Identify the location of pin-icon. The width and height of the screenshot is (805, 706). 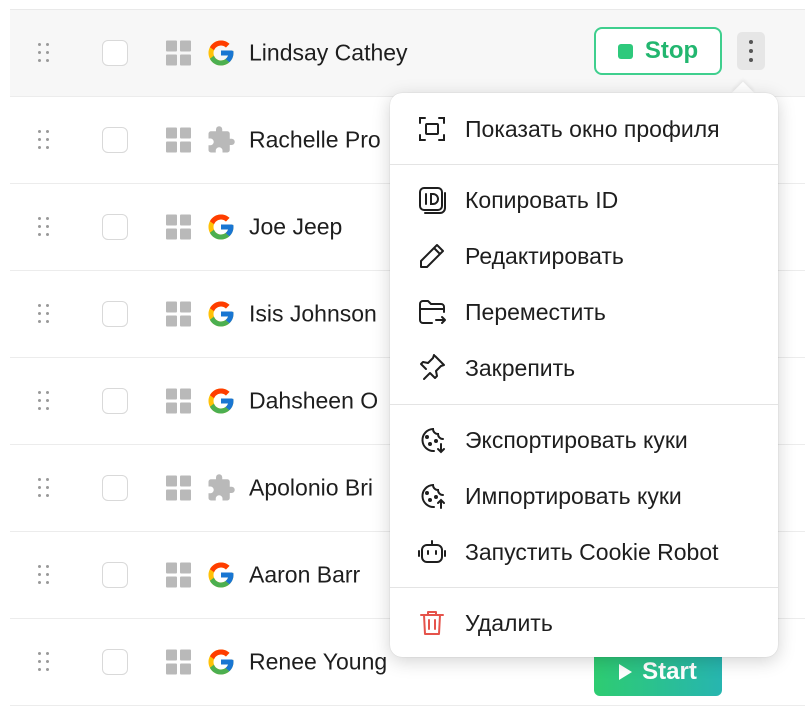
(432, 367).